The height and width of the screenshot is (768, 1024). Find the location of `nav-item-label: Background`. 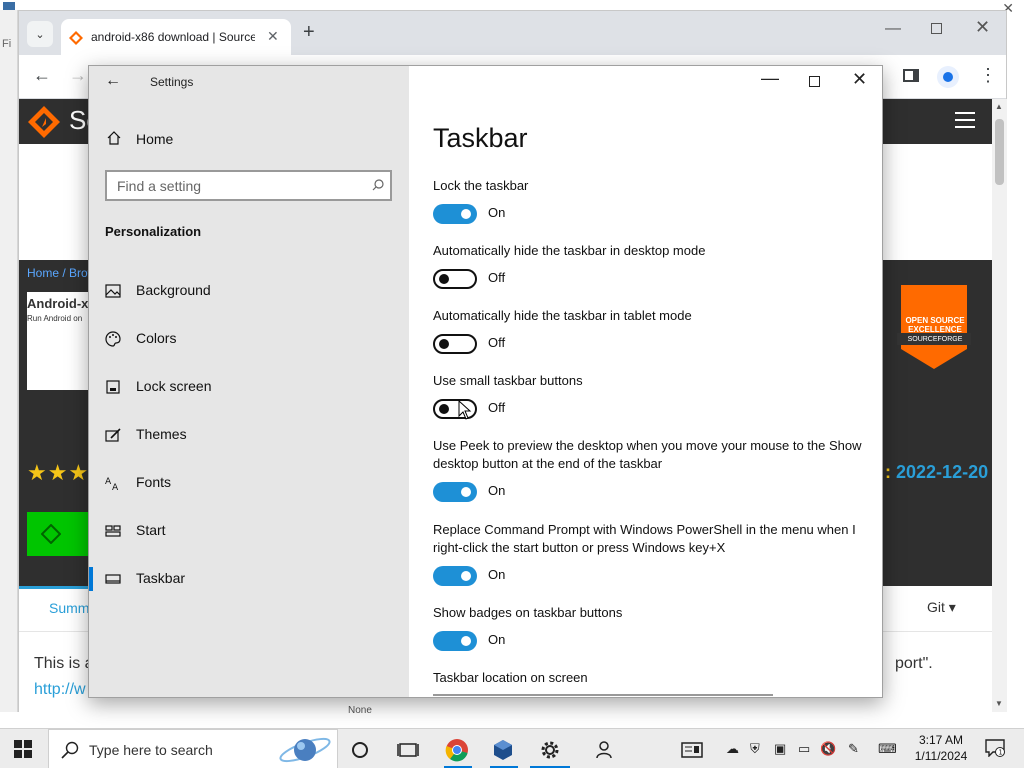

nav-item-label: Background is located at coordinates (173, 290).